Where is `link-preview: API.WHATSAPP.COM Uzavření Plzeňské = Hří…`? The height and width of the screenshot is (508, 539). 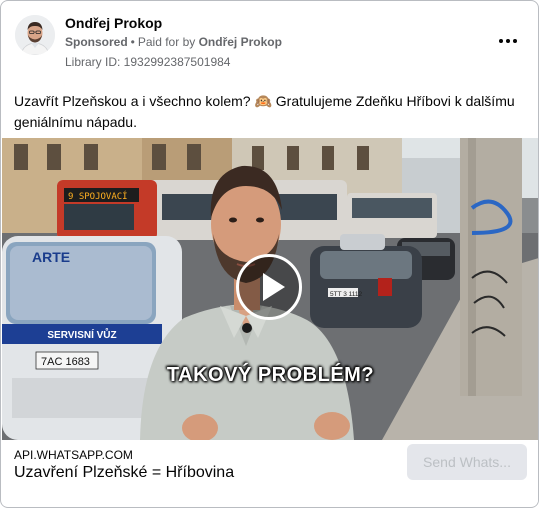 link-preview: API.WHATSAPP.COM Uzavření Plzeňské = Hří… is located at coordinates (270, 473).